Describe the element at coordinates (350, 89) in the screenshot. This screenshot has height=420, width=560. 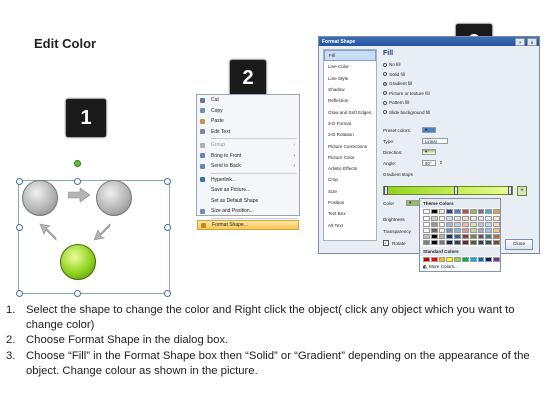
I see `nav-item-shadow: Shadow` at that location.